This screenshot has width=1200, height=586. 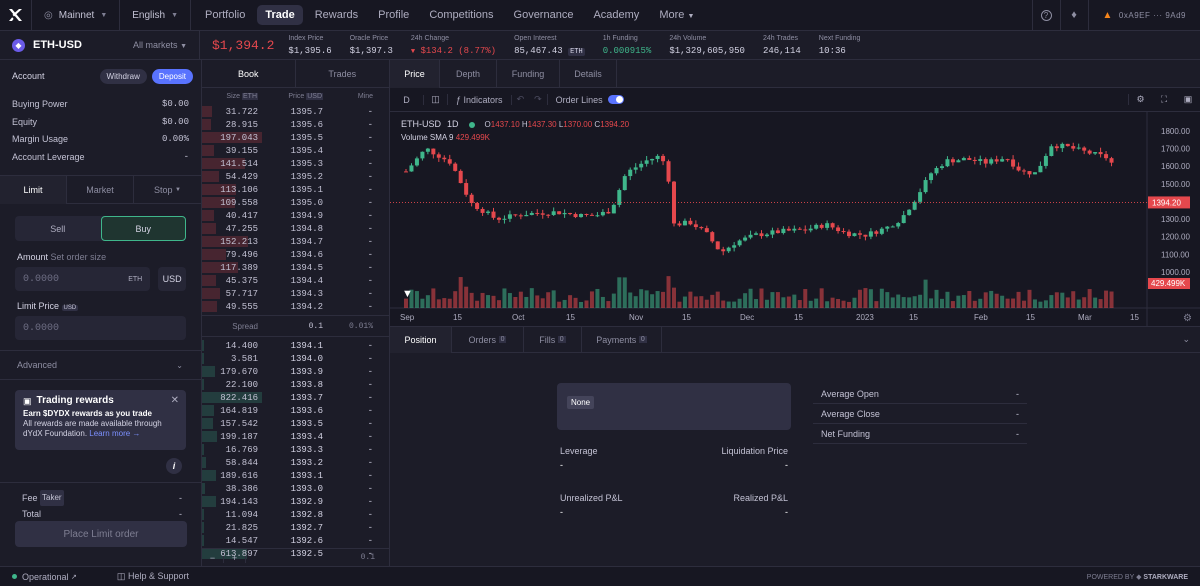 What do you see at coordinates (58, 228) in the screenshot?
I see `sell-toggle: Sell` at bounding box center [58, 228].